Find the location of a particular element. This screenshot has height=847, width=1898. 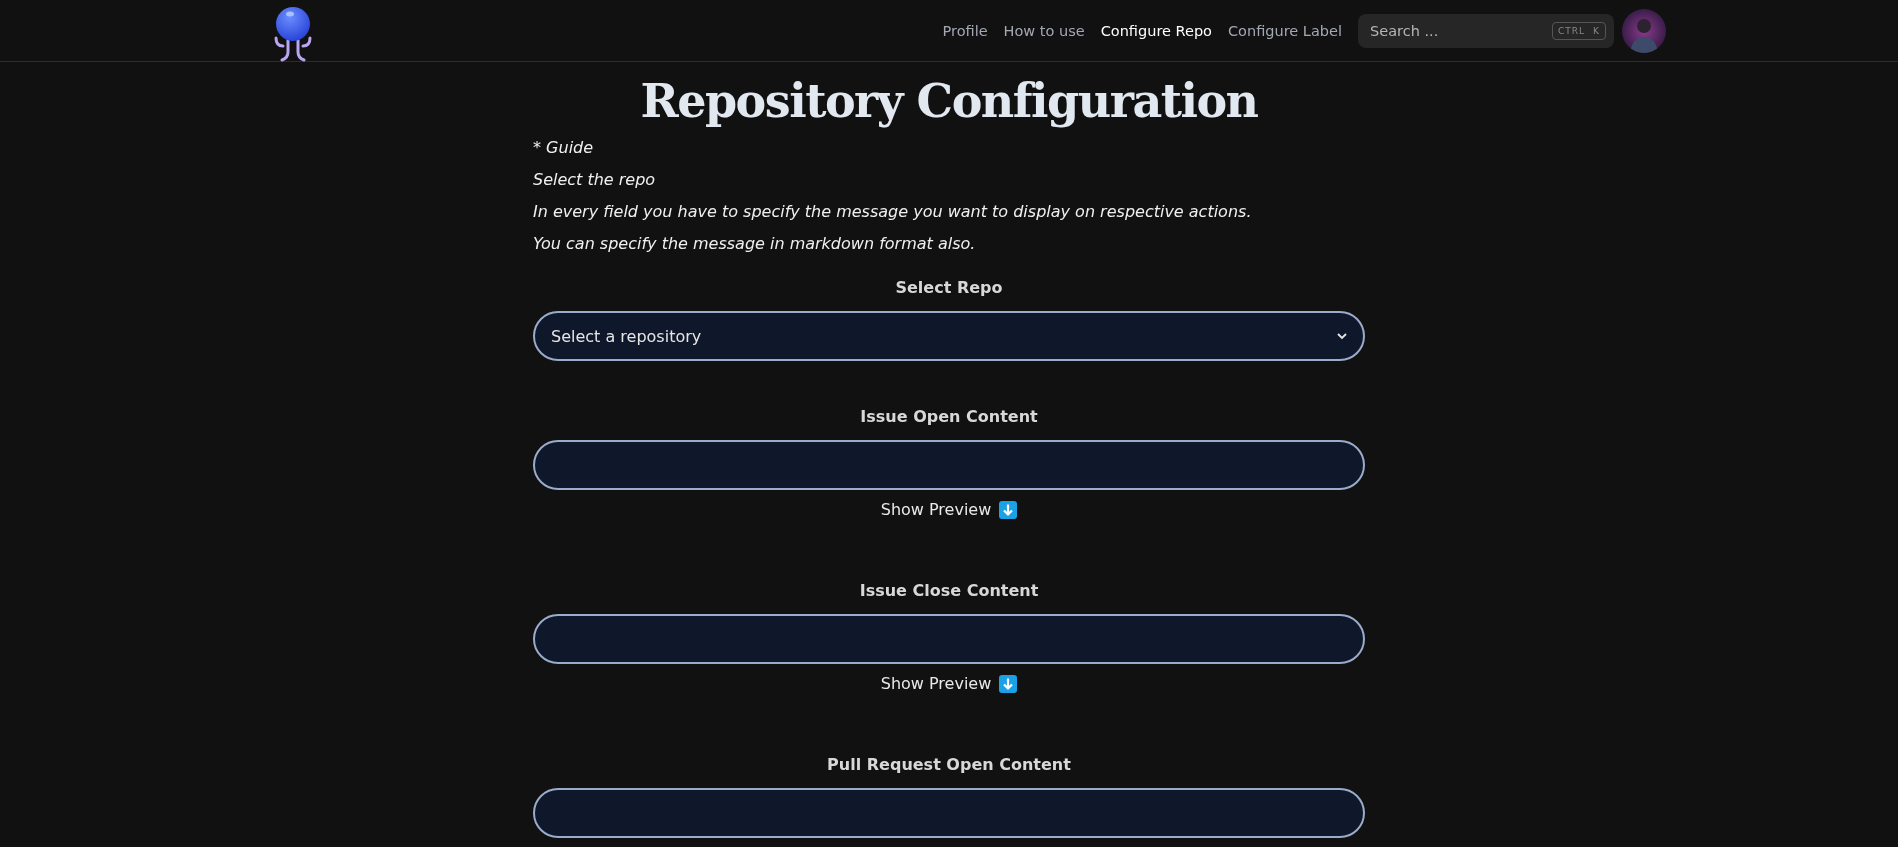

nav-link: How to use is located at coordinates (1044, 30).